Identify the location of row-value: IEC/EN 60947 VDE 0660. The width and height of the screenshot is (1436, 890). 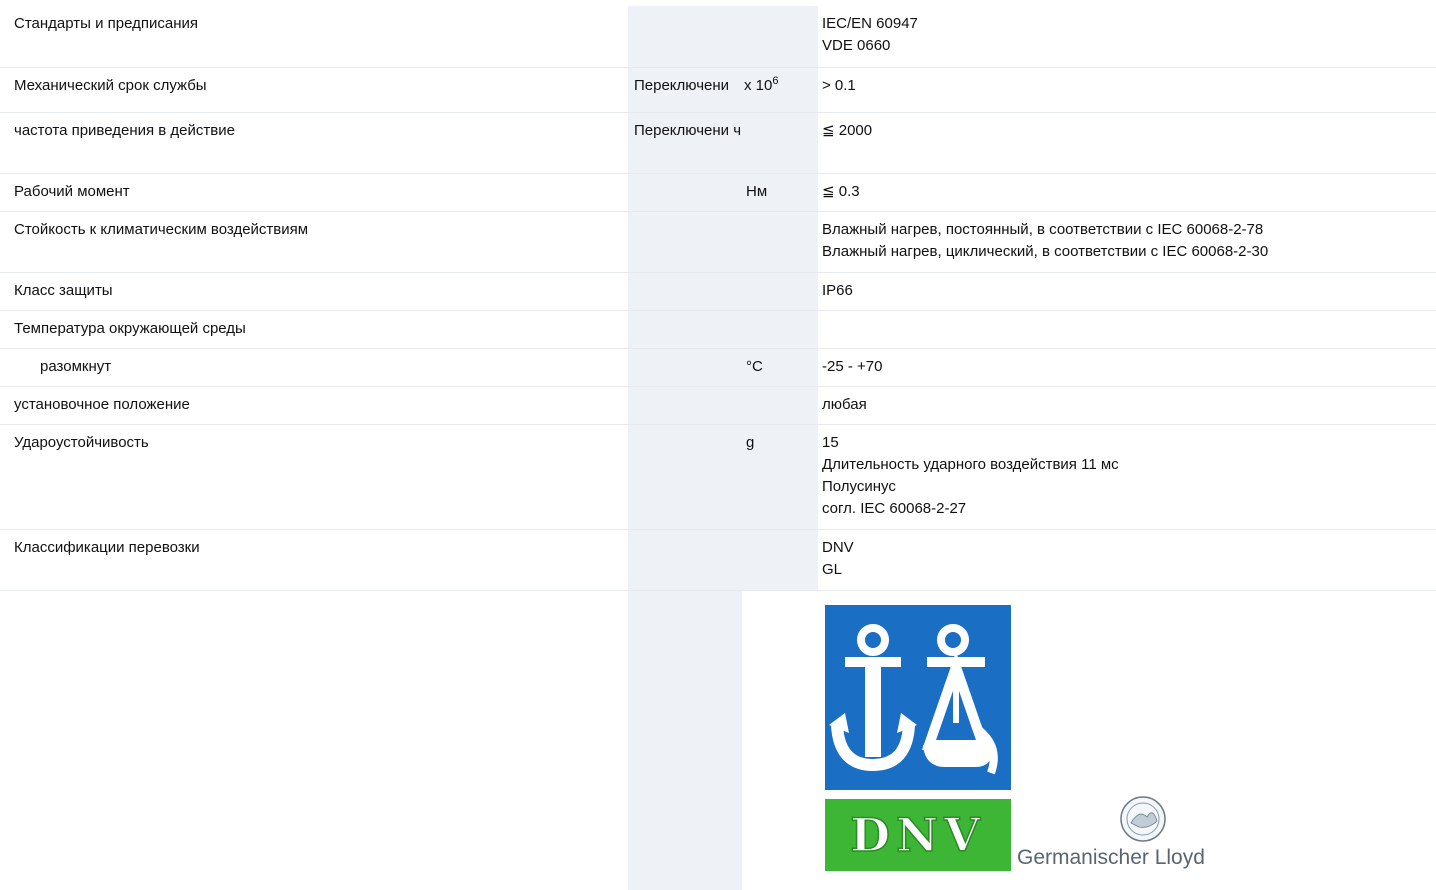
(1127, 37).